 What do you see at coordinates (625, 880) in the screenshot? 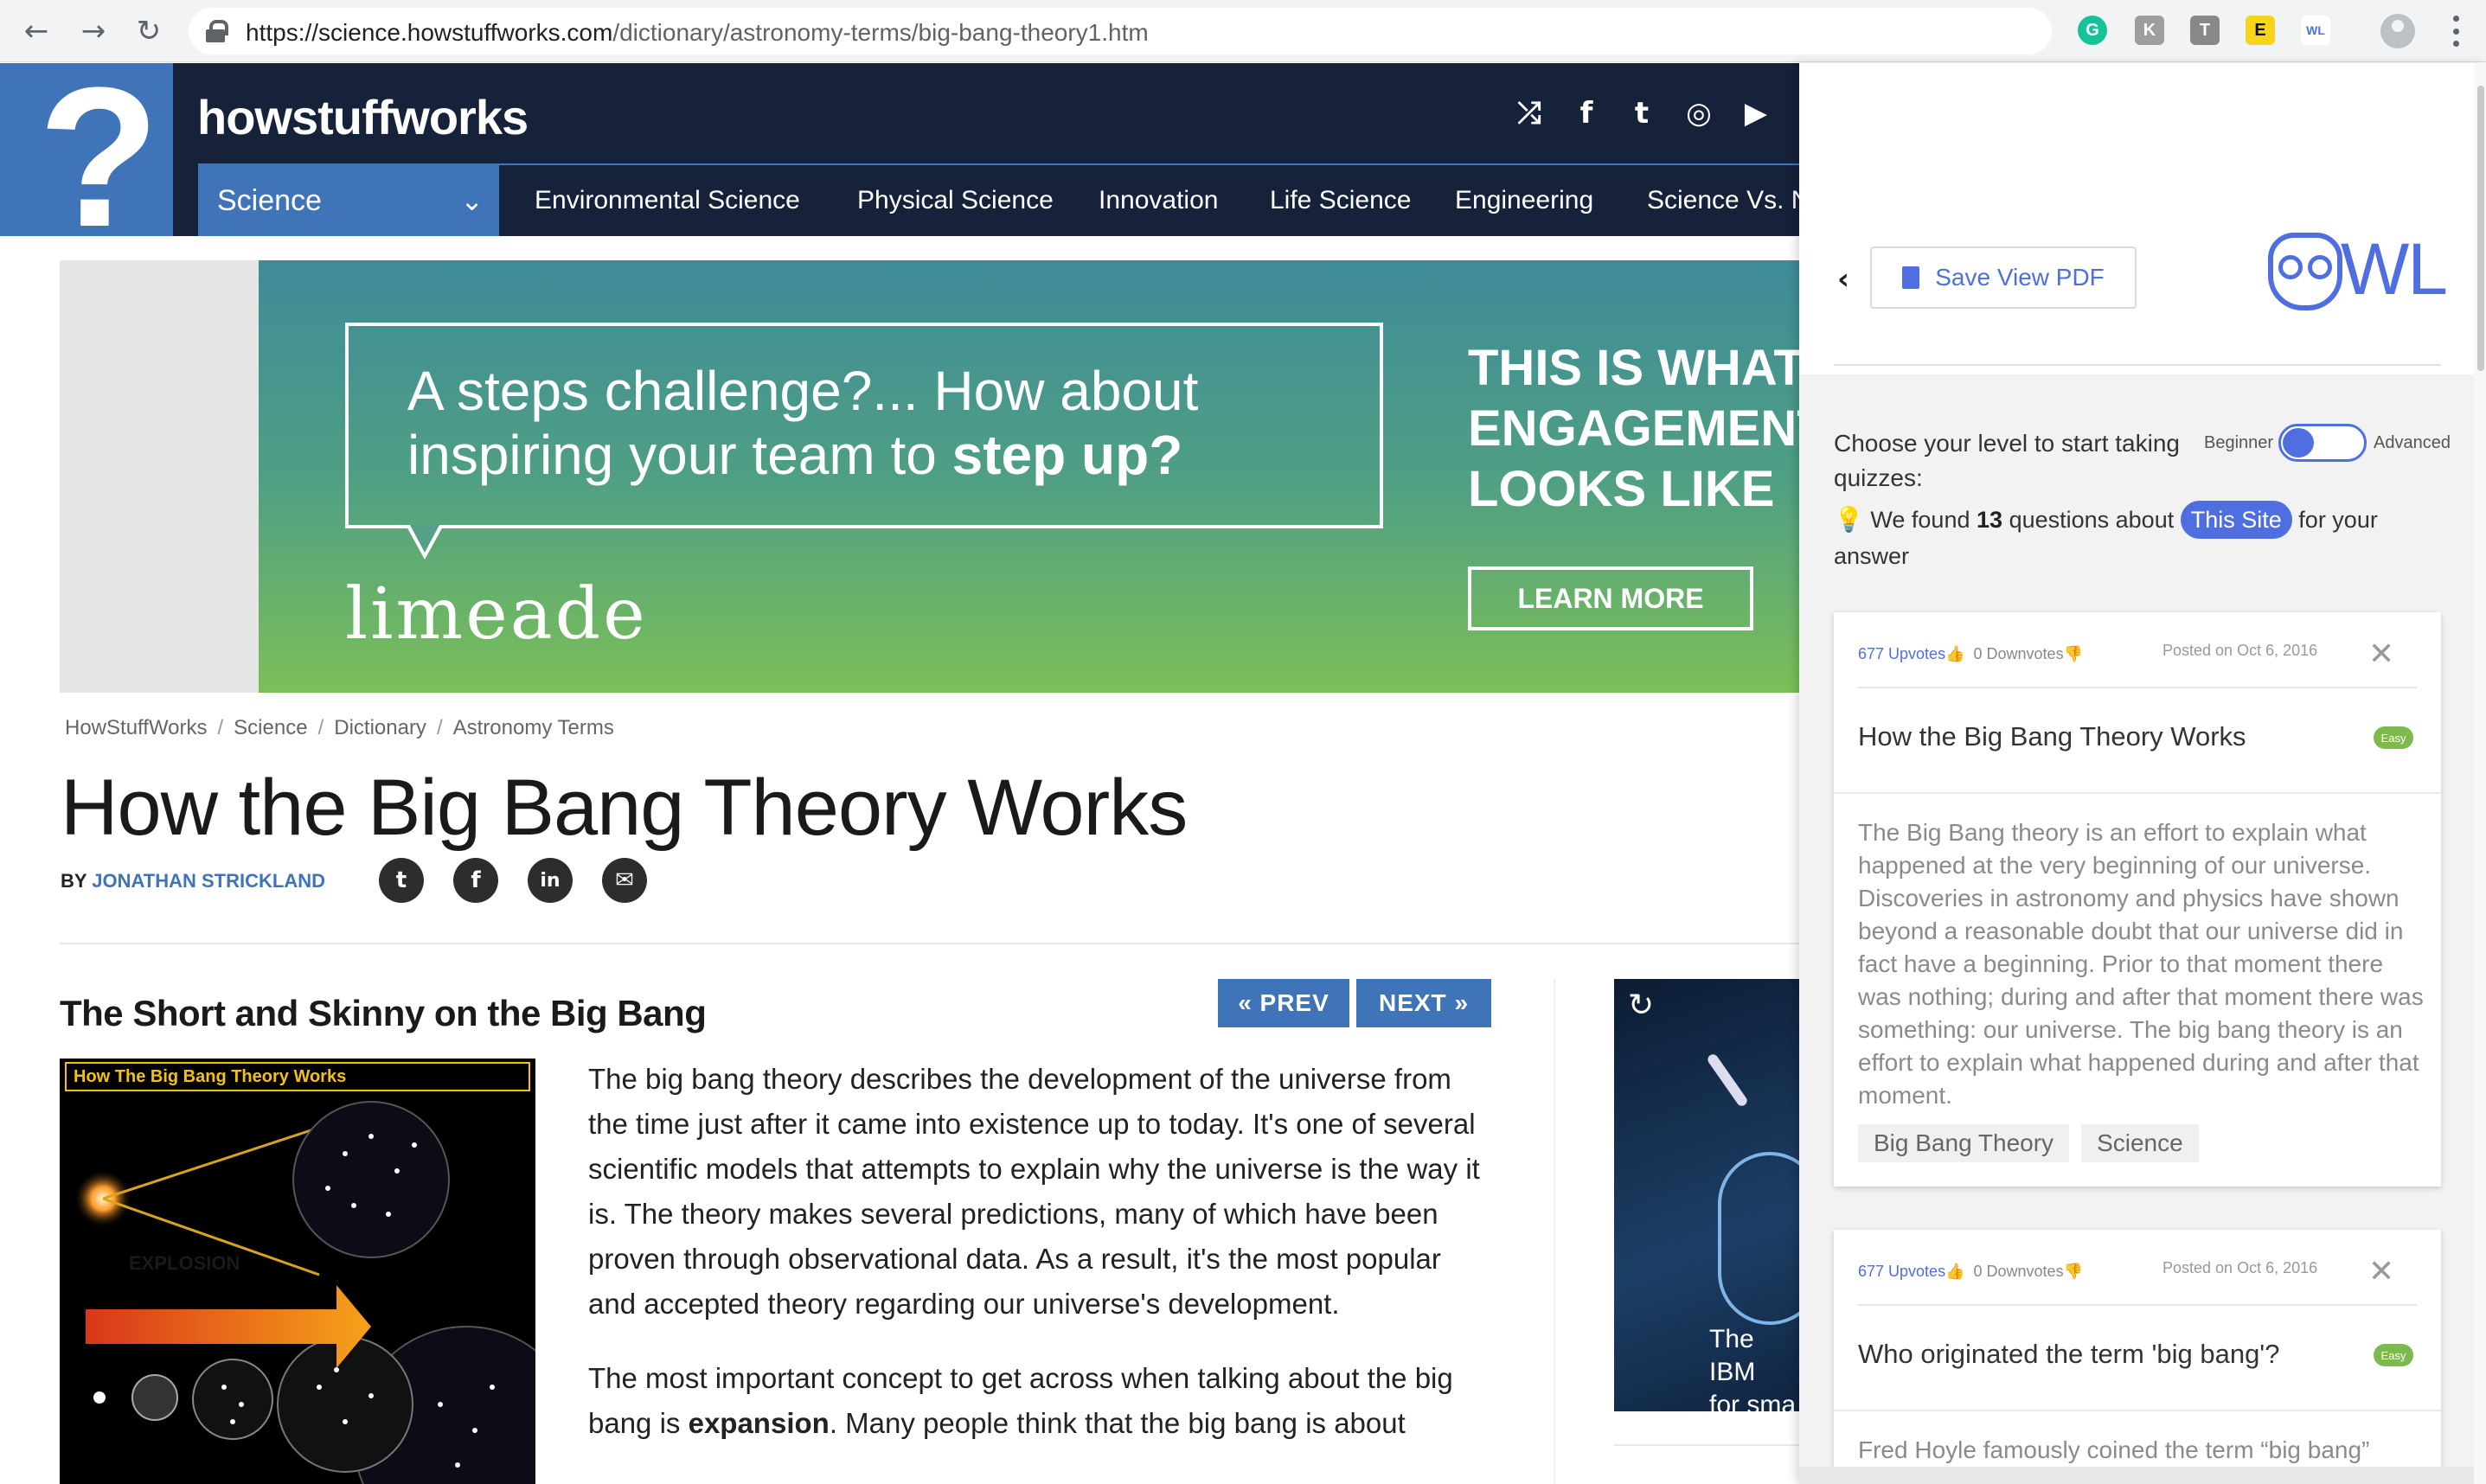
I see `share-email-icon: ✉` at bounding box center [625, 880].